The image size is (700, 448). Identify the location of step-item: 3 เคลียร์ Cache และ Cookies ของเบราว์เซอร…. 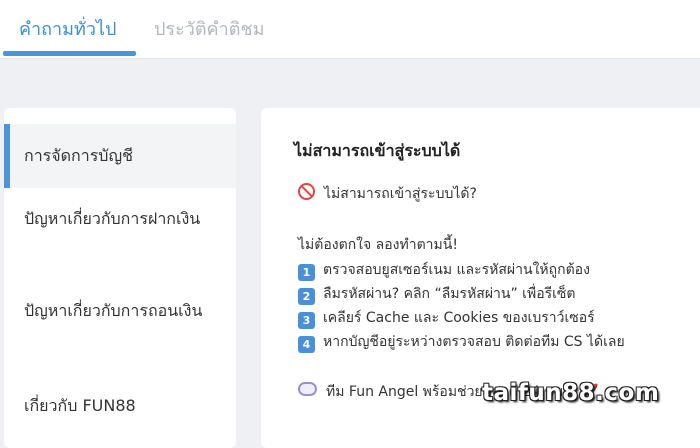
(446, 318).